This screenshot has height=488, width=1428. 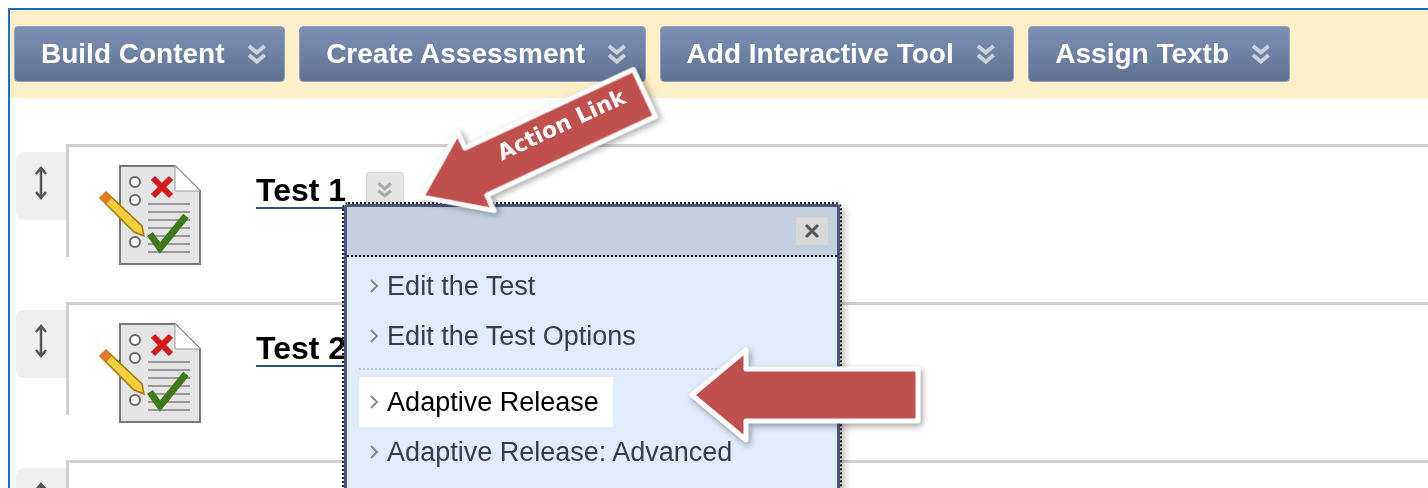 I want to click on toolbar-menu-button: Assign Textb, so click(x=1159, y=54).